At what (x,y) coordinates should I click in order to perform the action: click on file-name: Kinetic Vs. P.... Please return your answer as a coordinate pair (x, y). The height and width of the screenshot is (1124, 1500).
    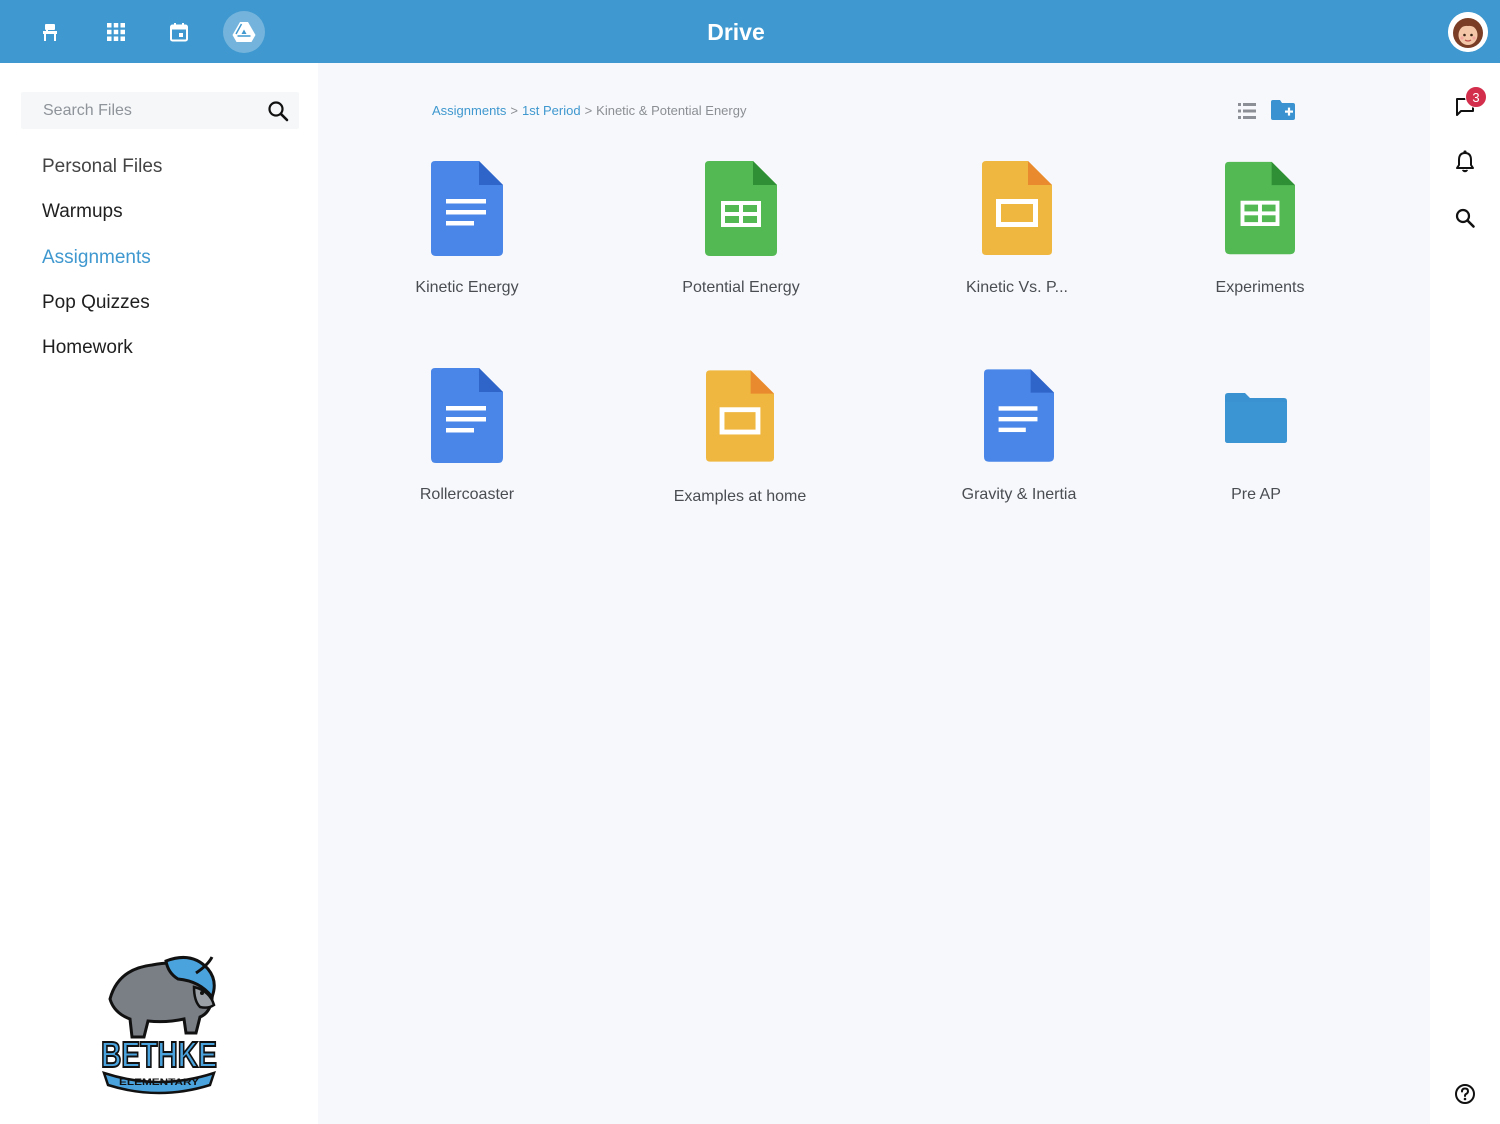
    Looking at the image, I should click on (1017, 287).